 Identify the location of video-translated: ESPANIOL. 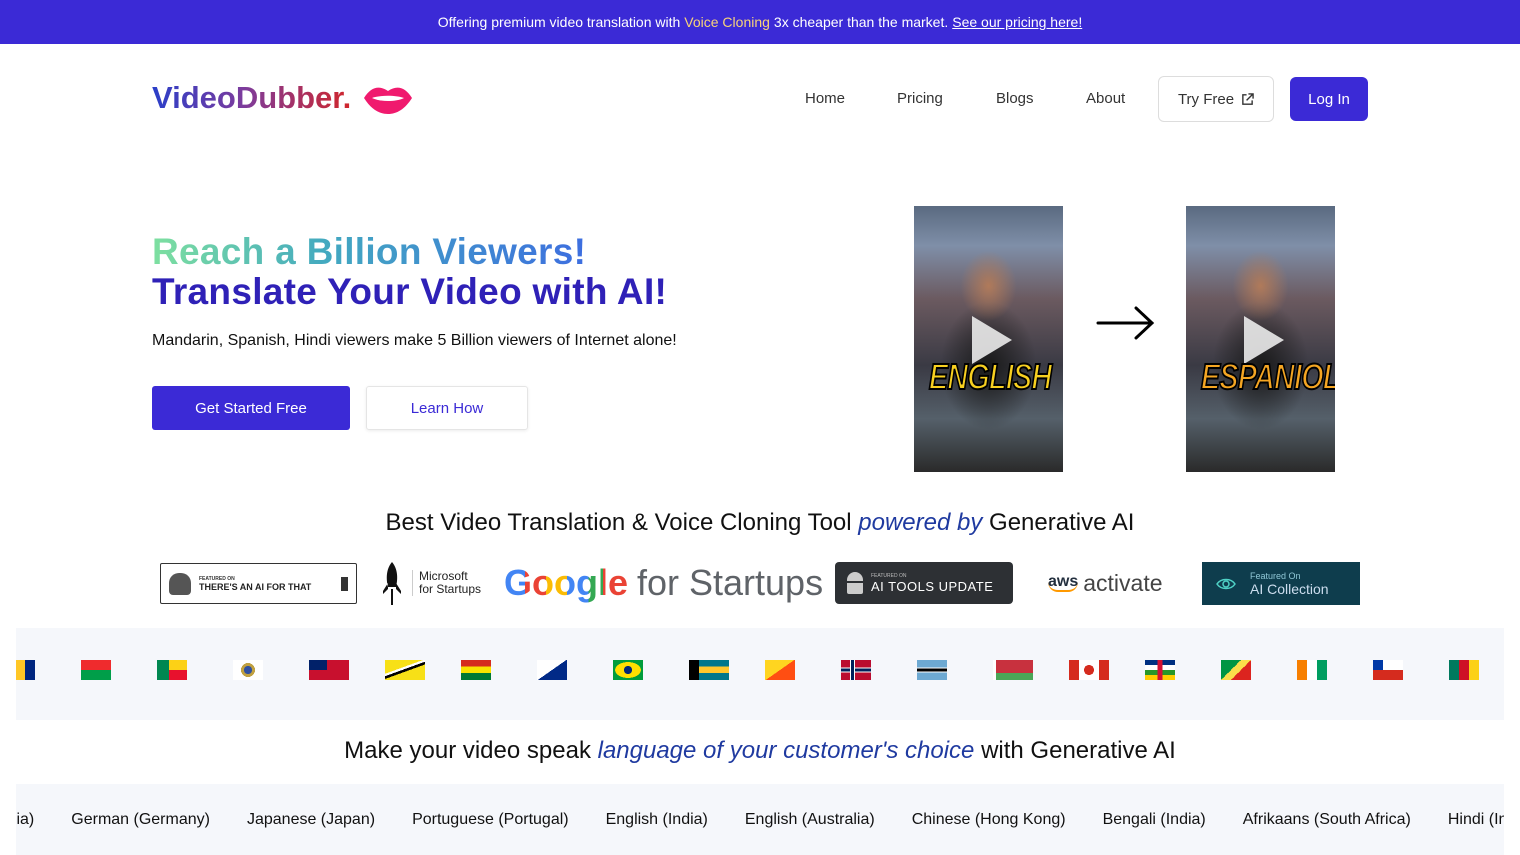
(1260, 339).